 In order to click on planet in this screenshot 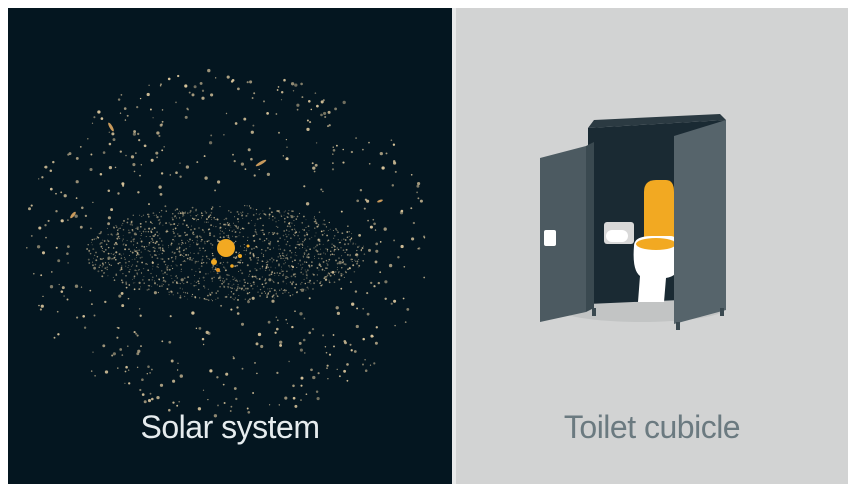, I will do `click(248, 246)`.